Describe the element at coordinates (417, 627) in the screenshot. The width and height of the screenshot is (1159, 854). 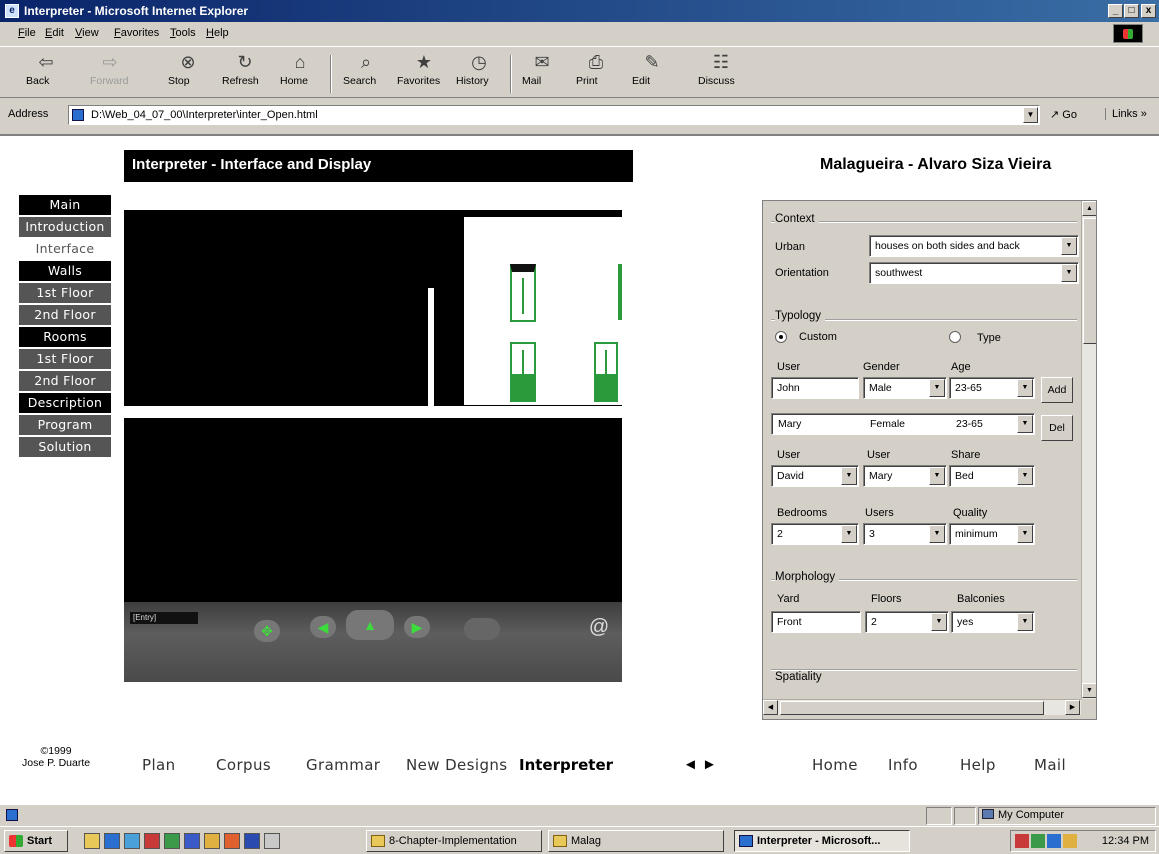
I see `turn-right-icon: ▶` at that location.